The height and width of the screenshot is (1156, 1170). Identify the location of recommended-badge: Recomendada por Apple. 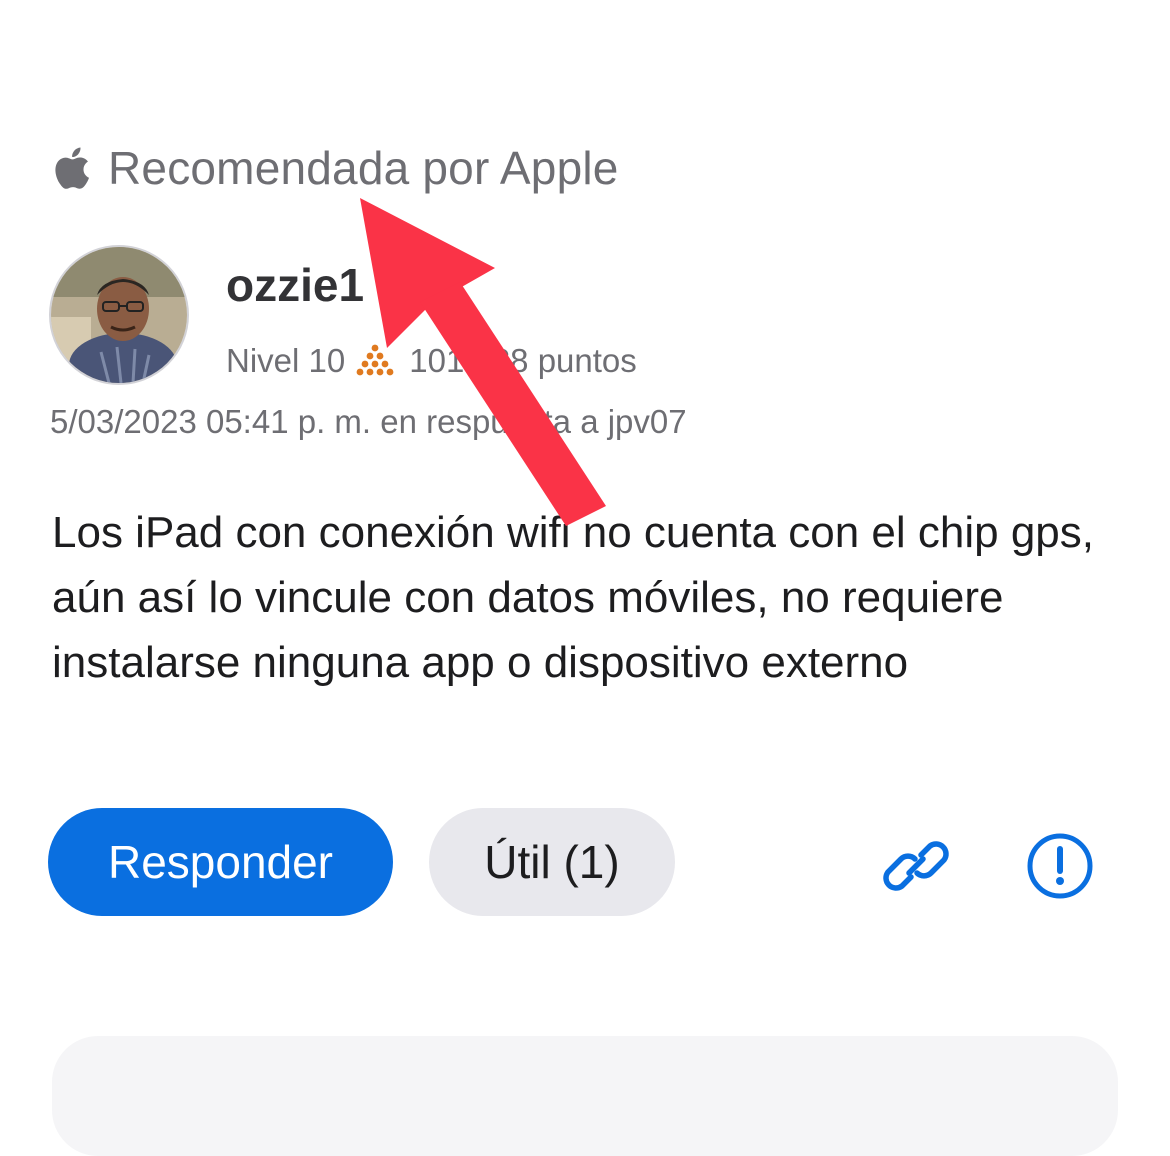
(335, 168).